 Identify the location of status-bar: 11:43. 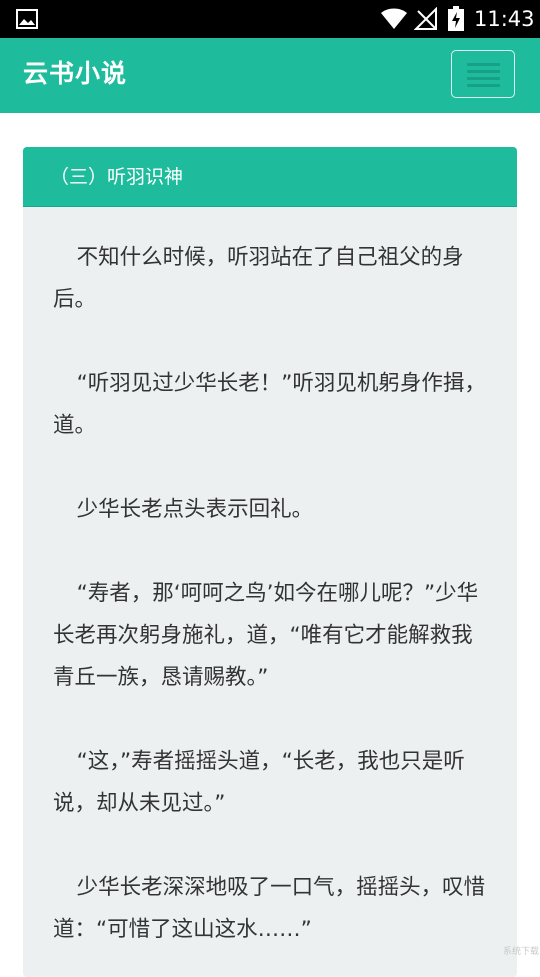
(270, 19).